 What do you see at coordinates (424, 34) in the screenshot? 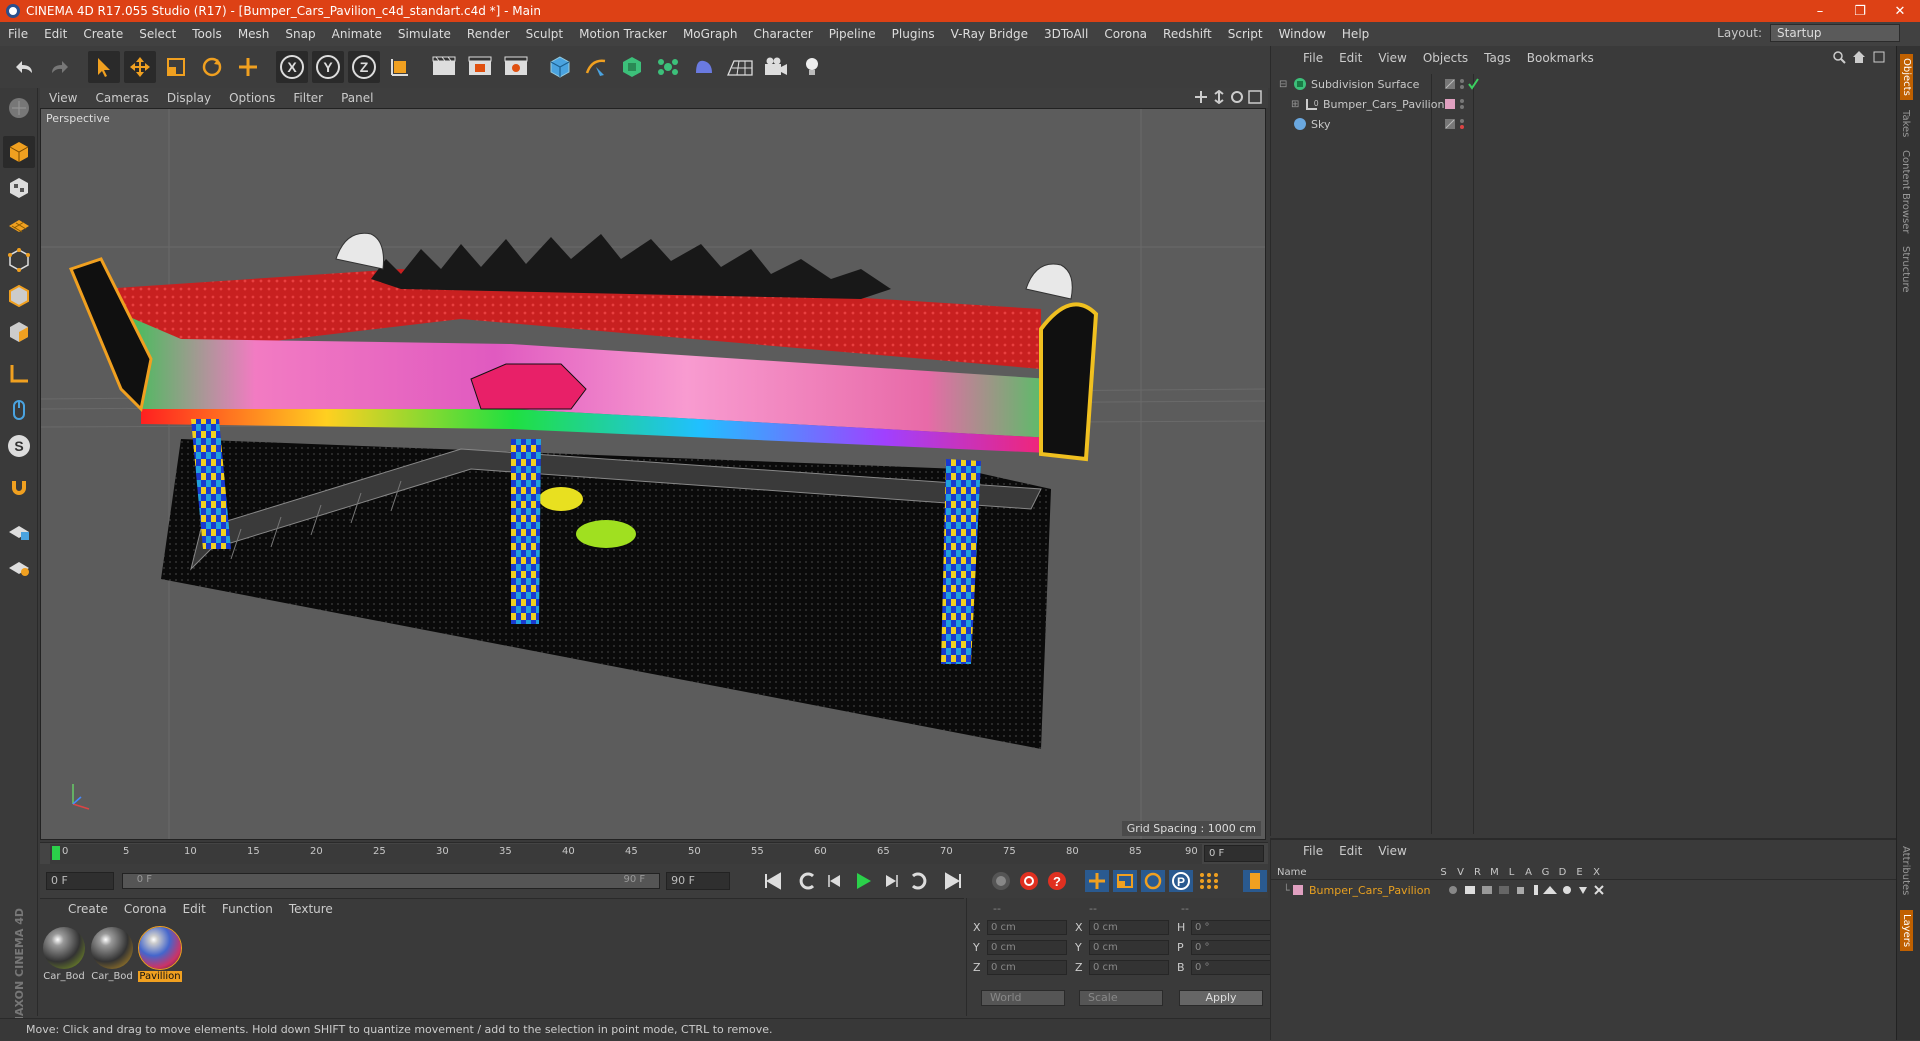
I see `menu-simulate: Simulate` at bounding box center [424, 34].